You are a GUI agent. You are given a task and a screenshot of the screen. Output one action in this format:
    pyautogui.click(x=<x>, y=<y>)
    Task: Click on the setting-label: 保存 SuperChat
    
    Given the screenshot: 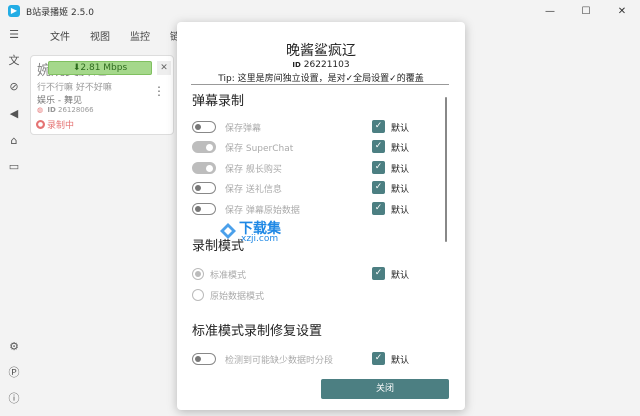 What is the action you would take?
    pyautogui.click(x=259, y=149)
    